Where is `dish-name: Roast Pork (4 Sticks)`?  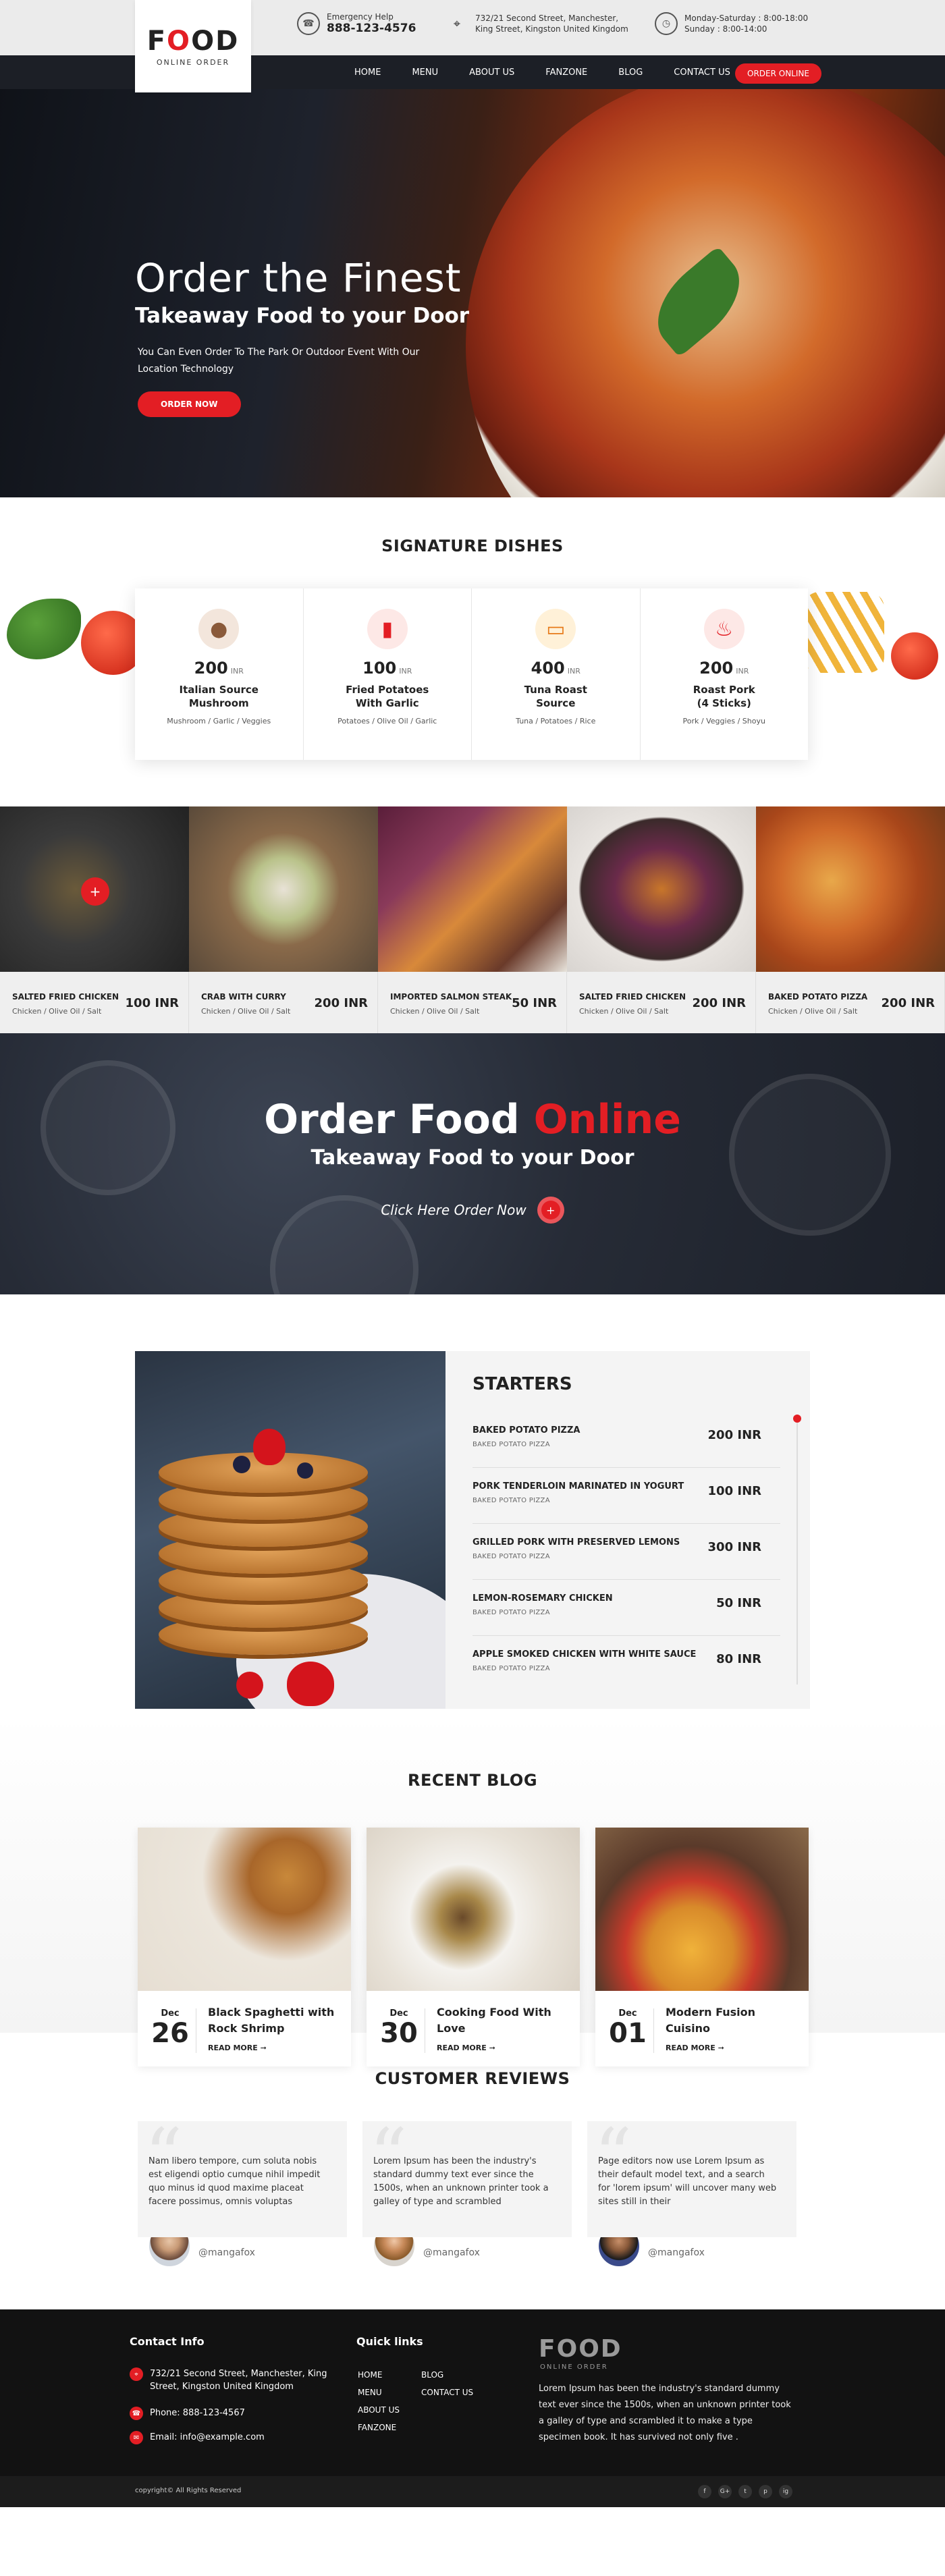
dish-name: Roast Pork (4 Sticks) is located at coordinates (724, 696).